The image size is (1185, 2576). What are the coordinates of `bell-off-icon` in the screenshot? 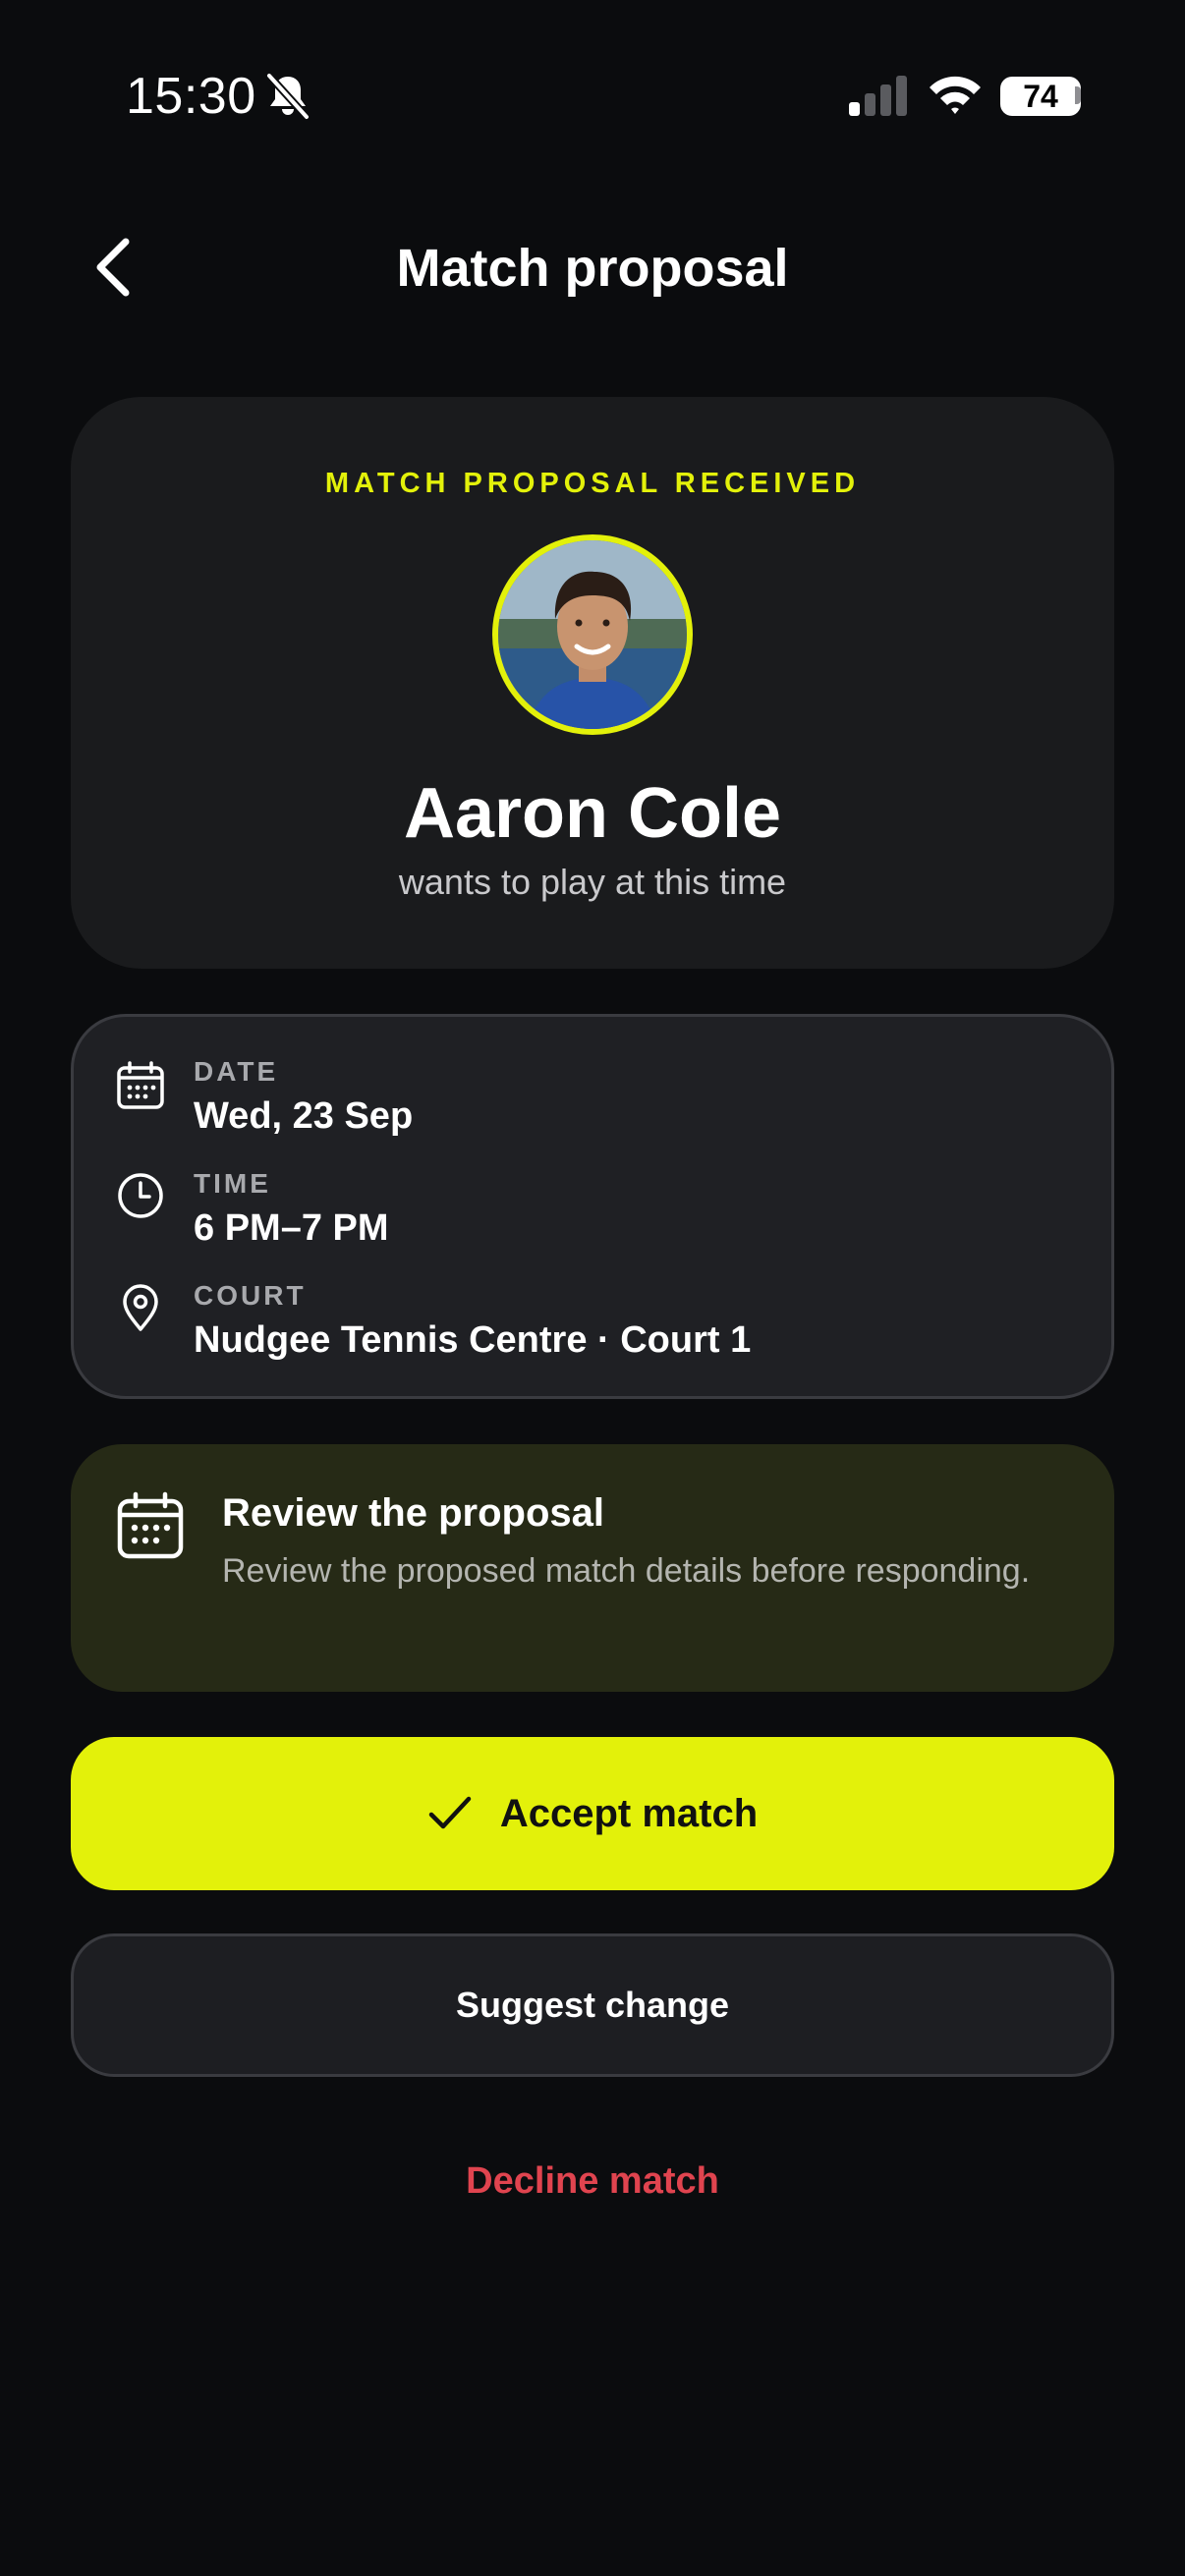 It's located at (288, 96).